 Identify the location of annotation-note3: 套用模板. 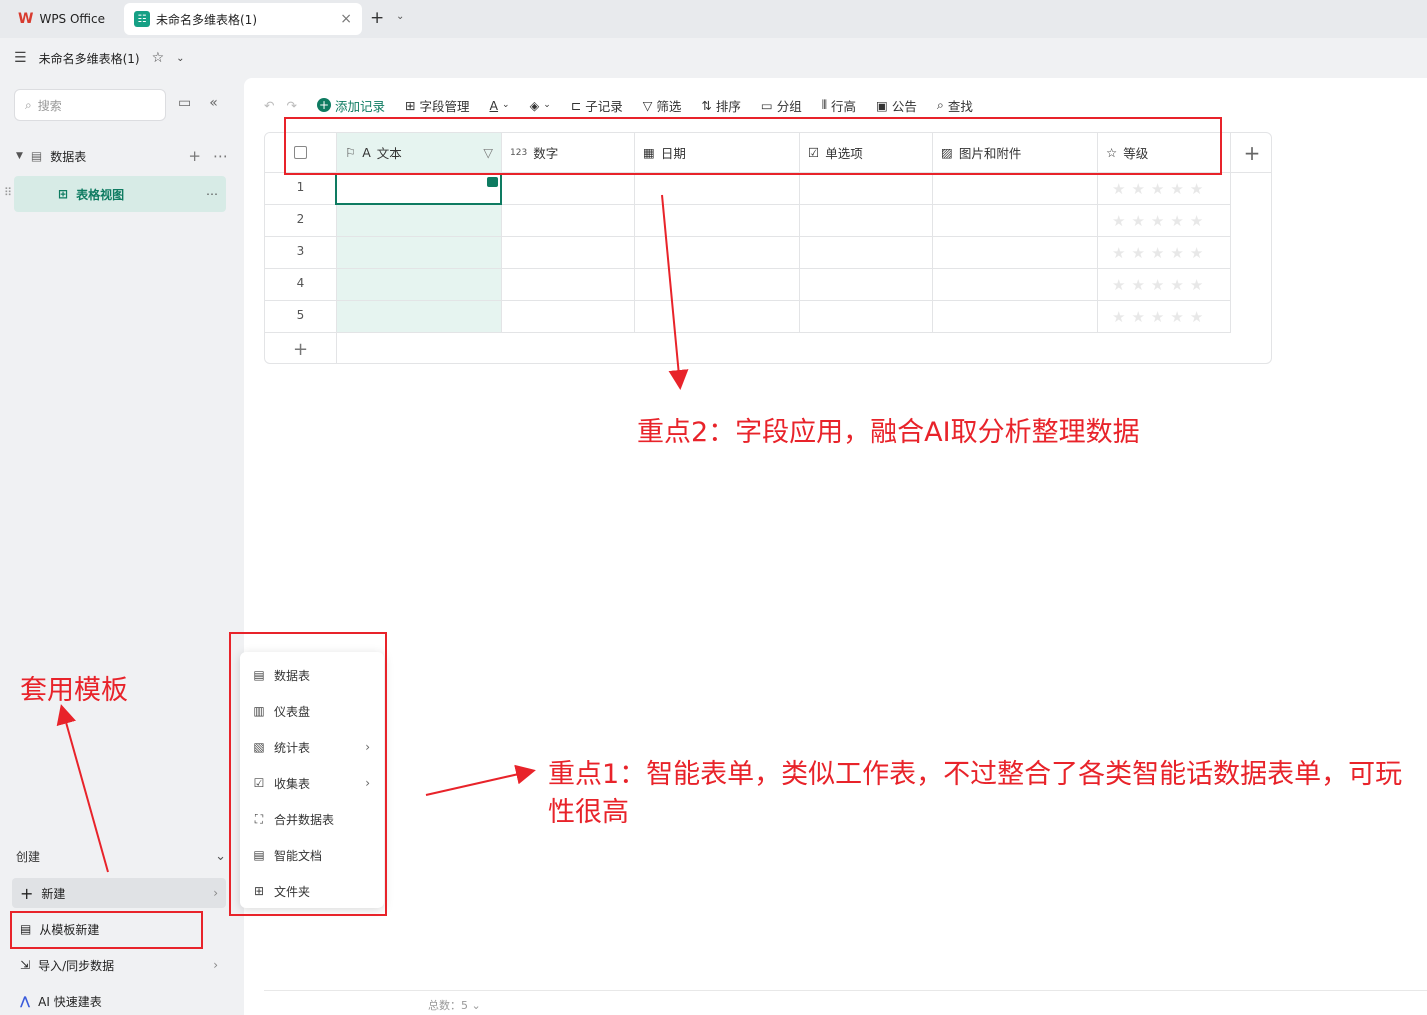
(74, 690).